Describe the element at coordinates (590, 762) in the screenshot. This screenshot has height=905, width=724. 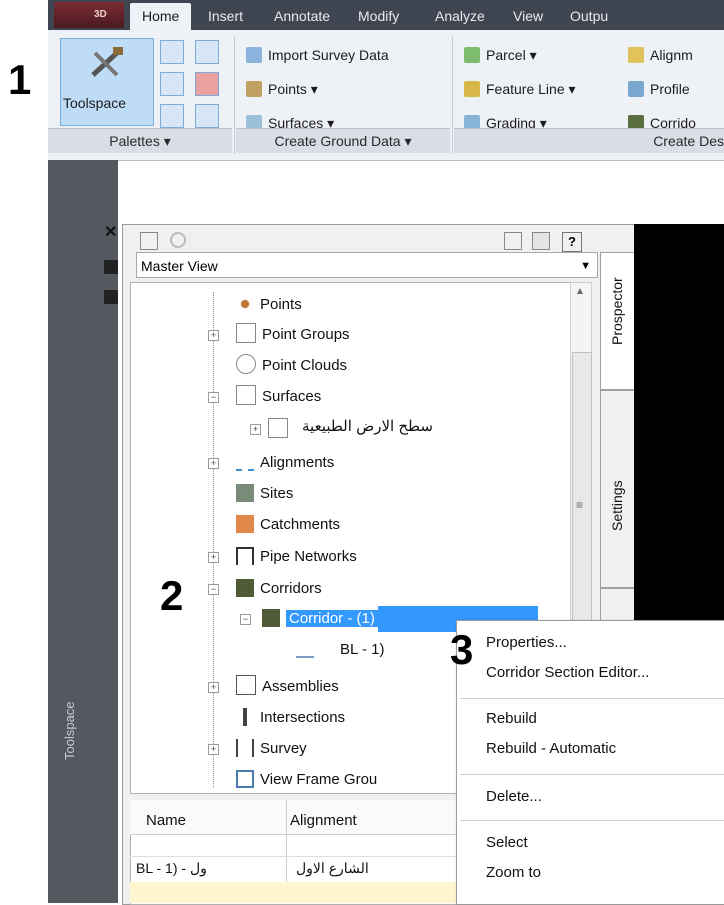
I see `context-menu` at that location.